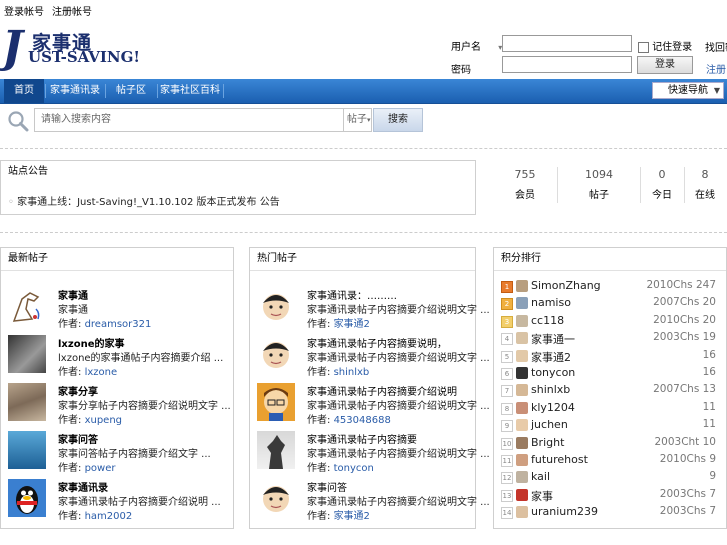  What do you see at coordinates (553, 407) in the screenshot?
I see `rank-username: kly1204` at bounding box center [553, 407].